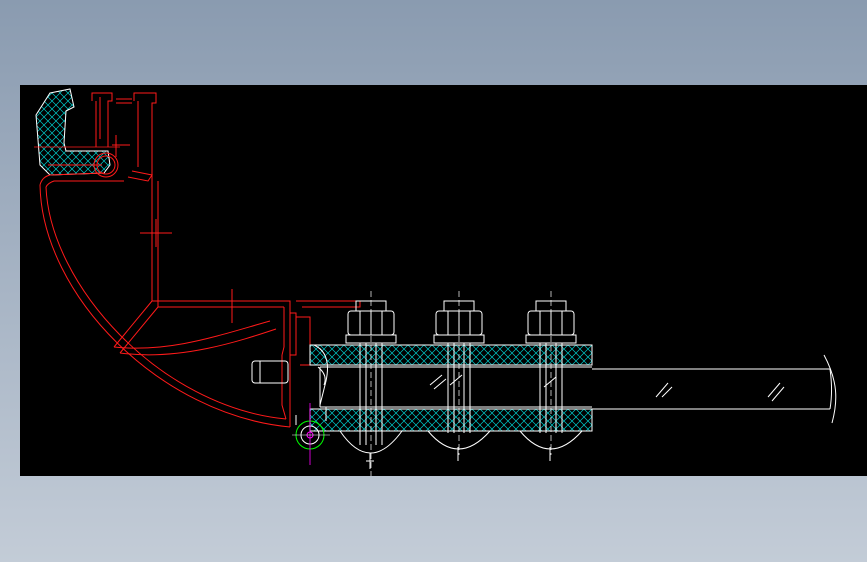 Image resolution: width=867 pixels, height=562 pixels. I want to click on clamp-plate-bottom, so click(451, 420).